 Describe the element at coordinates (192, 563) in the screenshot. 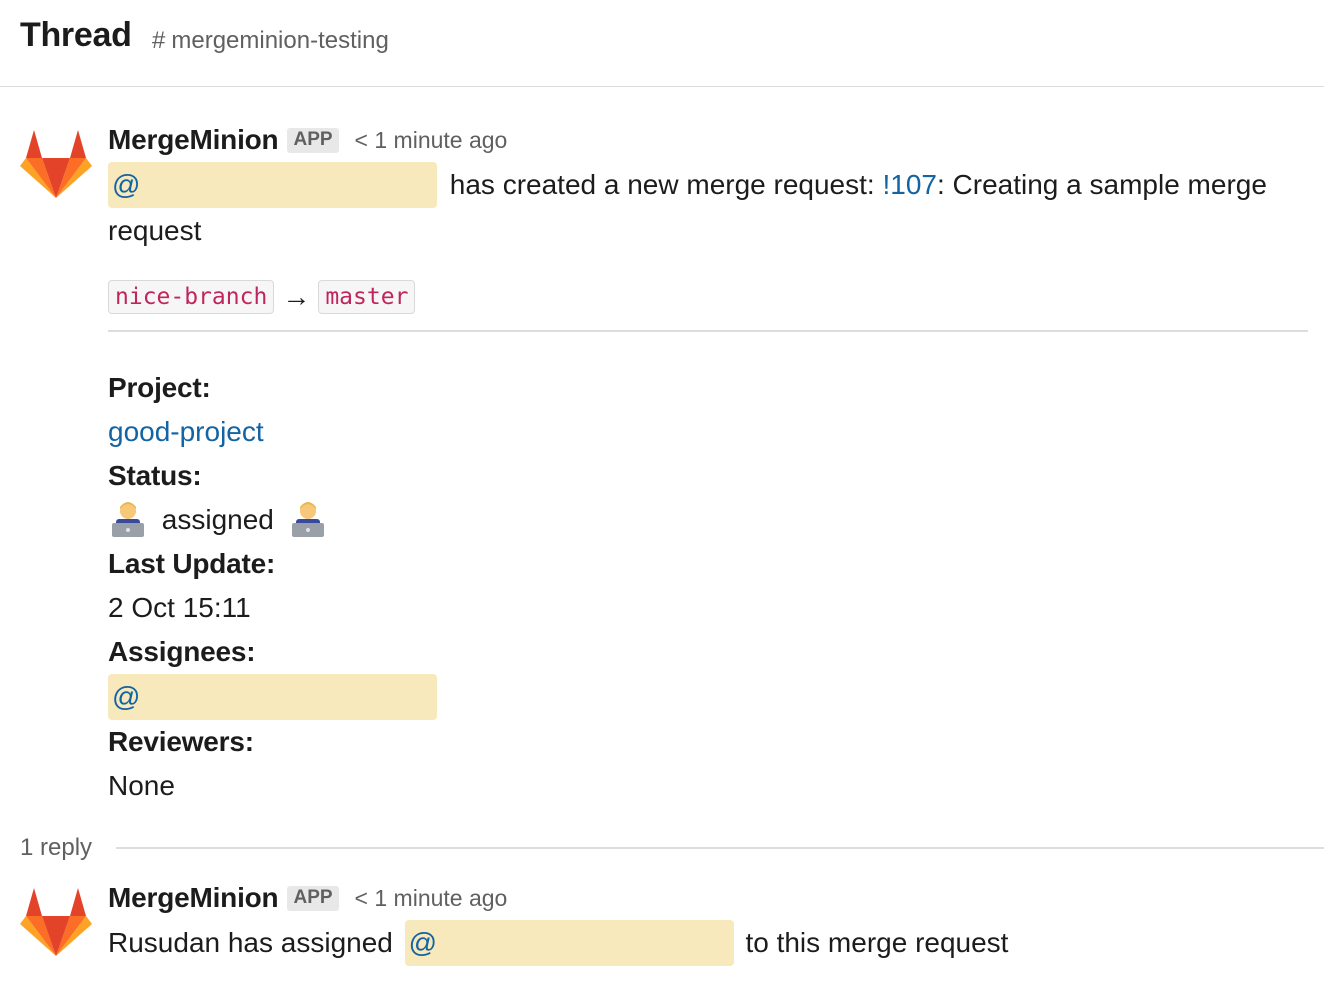

I see `last-update-label: Last Update:` at that location.